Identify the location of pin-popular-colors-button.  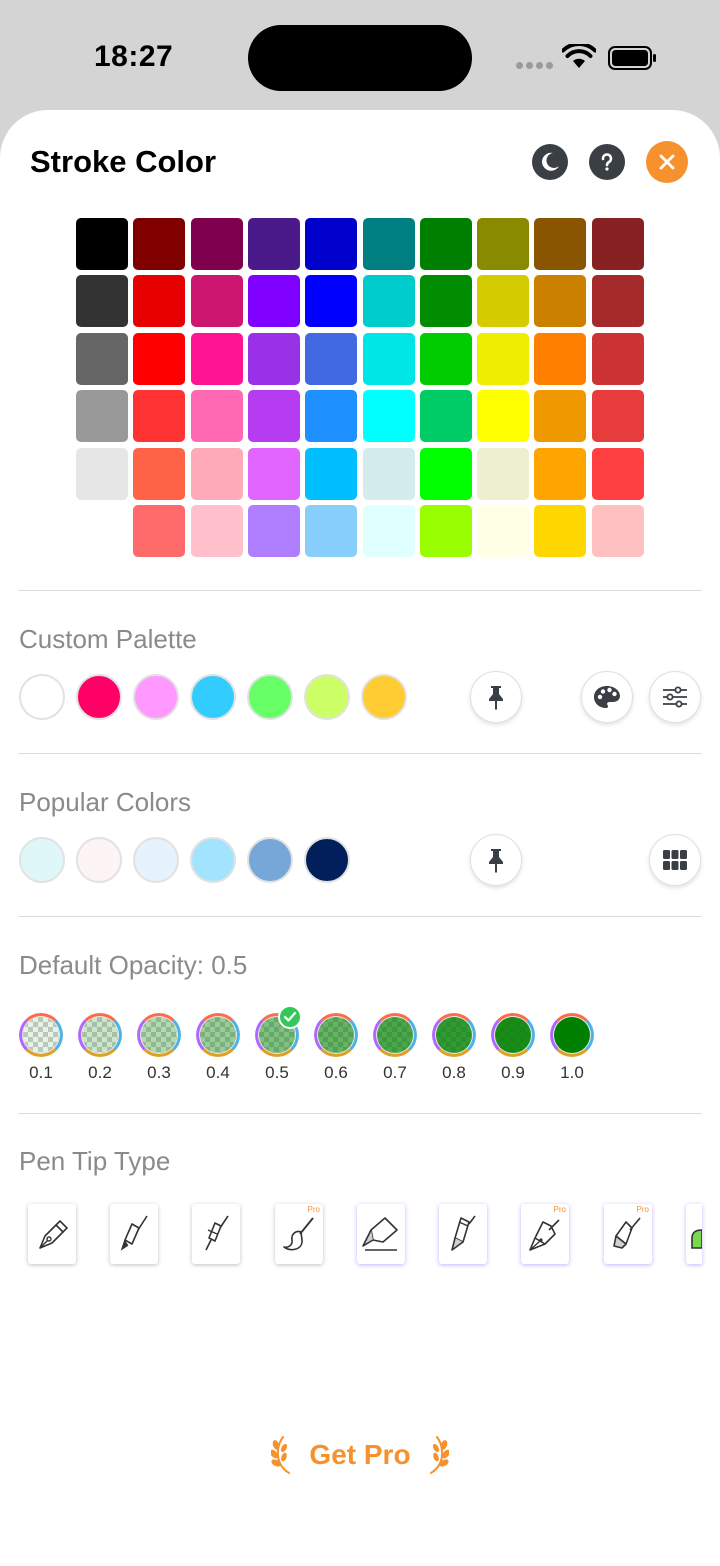
(496, 860).